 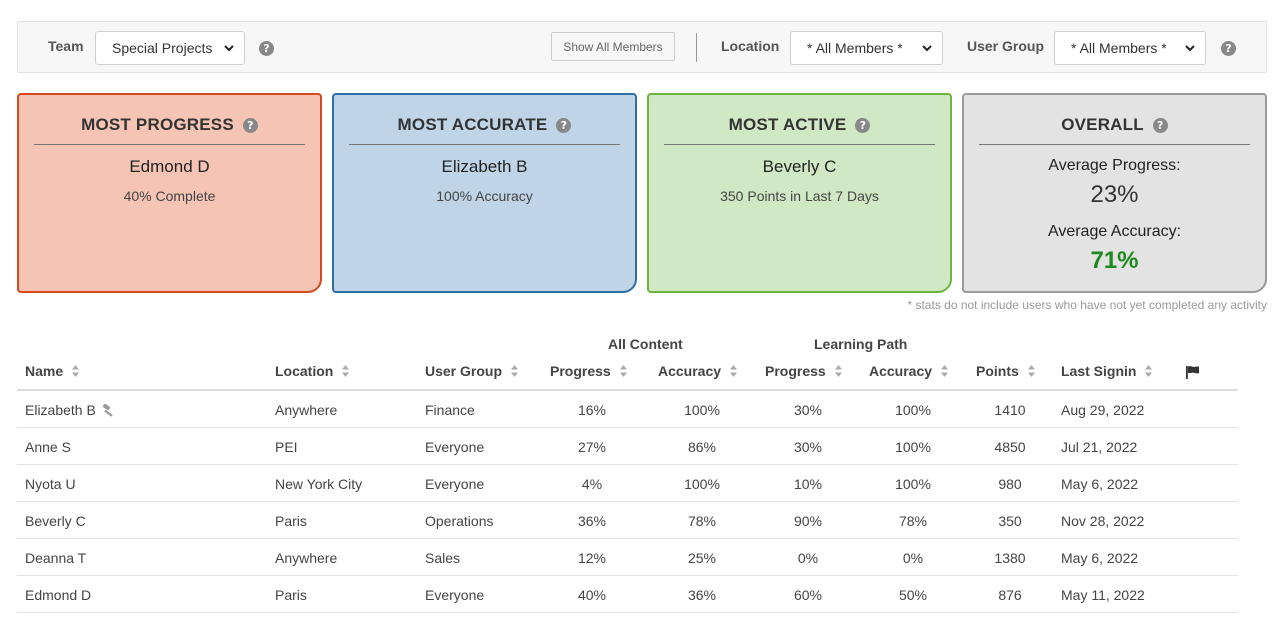 What do you see at coordinates (1010, 447) in the screenshot?
I see `cell-points: 4850` at bounding box center [1010, 447].